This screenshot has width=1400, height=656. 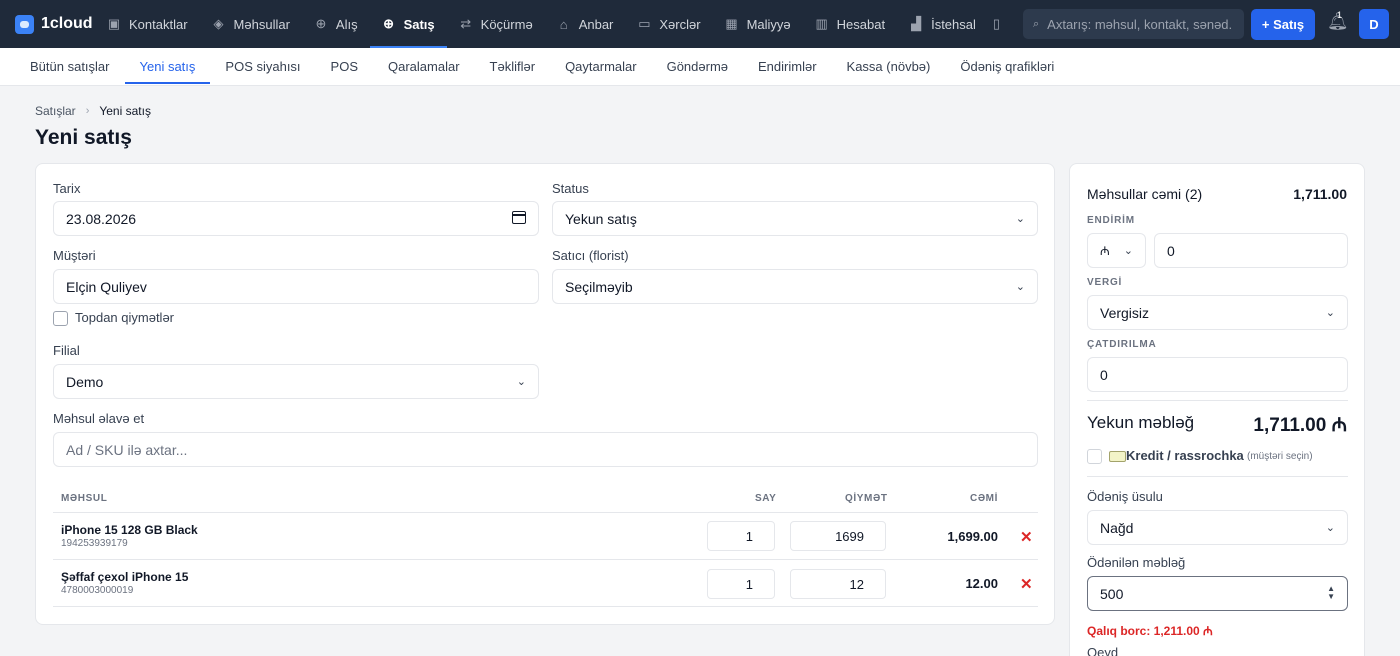 What do you see at coordinates (158, 24) in the screenshot?
I see `nav-label: Kontaktlar` at bounding box center [158, 24].